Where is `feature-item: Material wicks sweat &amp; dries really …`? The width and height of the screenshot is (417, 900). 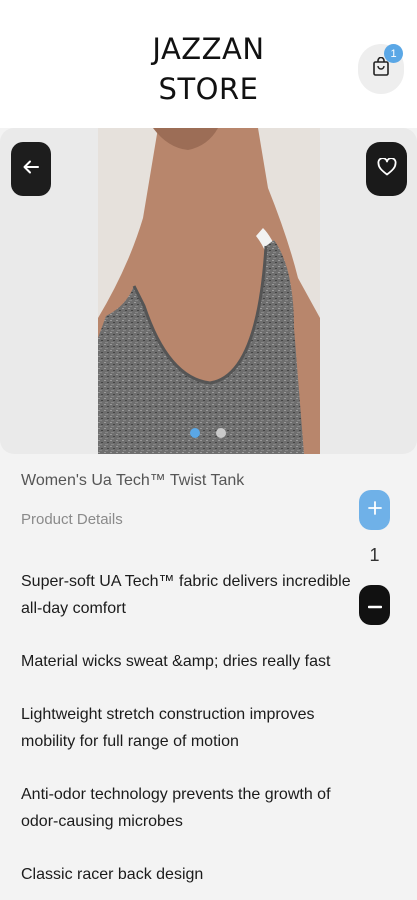
feature-item: Material wicks sweat &amp; dries really … is located at coordinates (176, 661).